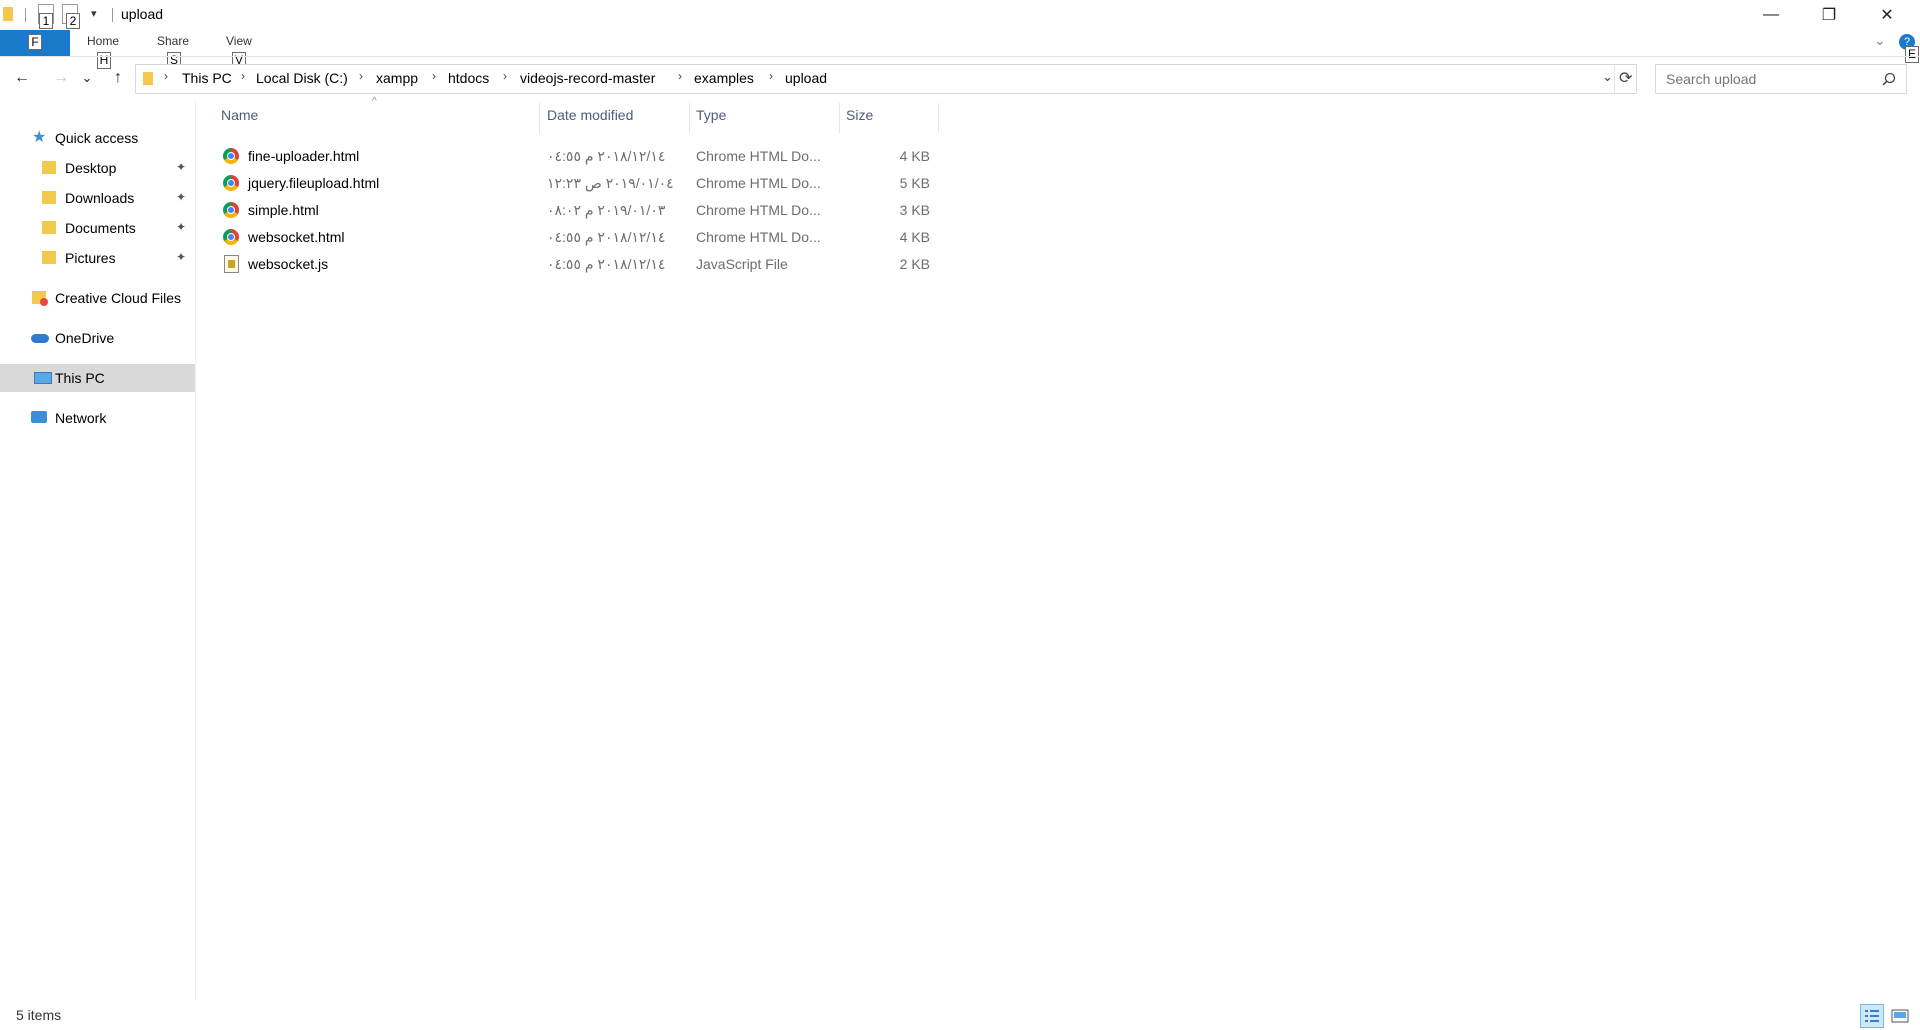 Image resolution: width=1920 pixels, height=1030 pixels. What do you see at coordinates (118, 78) in the screenshot?
I see `up-button: ↑` at bounding box center [118, 78].